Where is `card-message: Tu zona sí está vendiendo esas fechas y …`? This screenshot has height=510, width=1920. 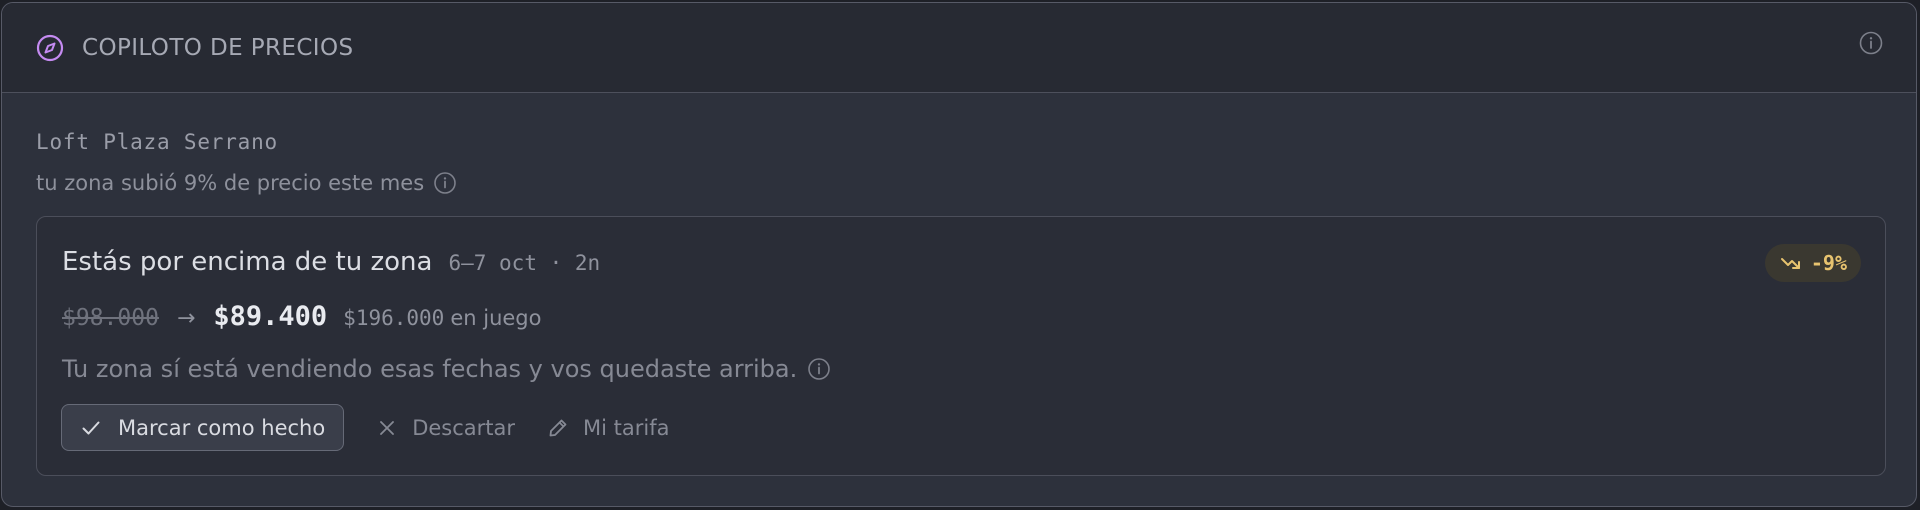
card-message: Tu zona sí está vendiendo esas fechas y … is located at coordinates (446, 369).